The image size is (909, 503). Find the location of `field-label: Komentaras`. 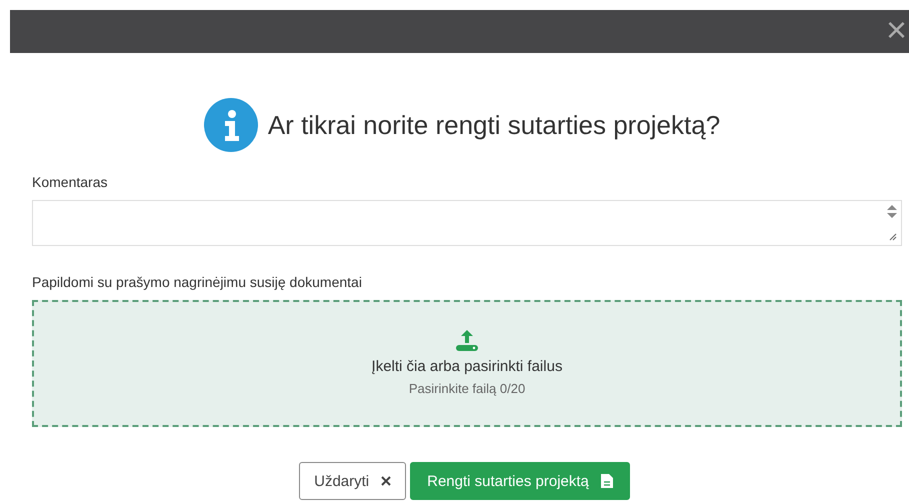

field-label: Komentaras is located at coordinates (70, 182).